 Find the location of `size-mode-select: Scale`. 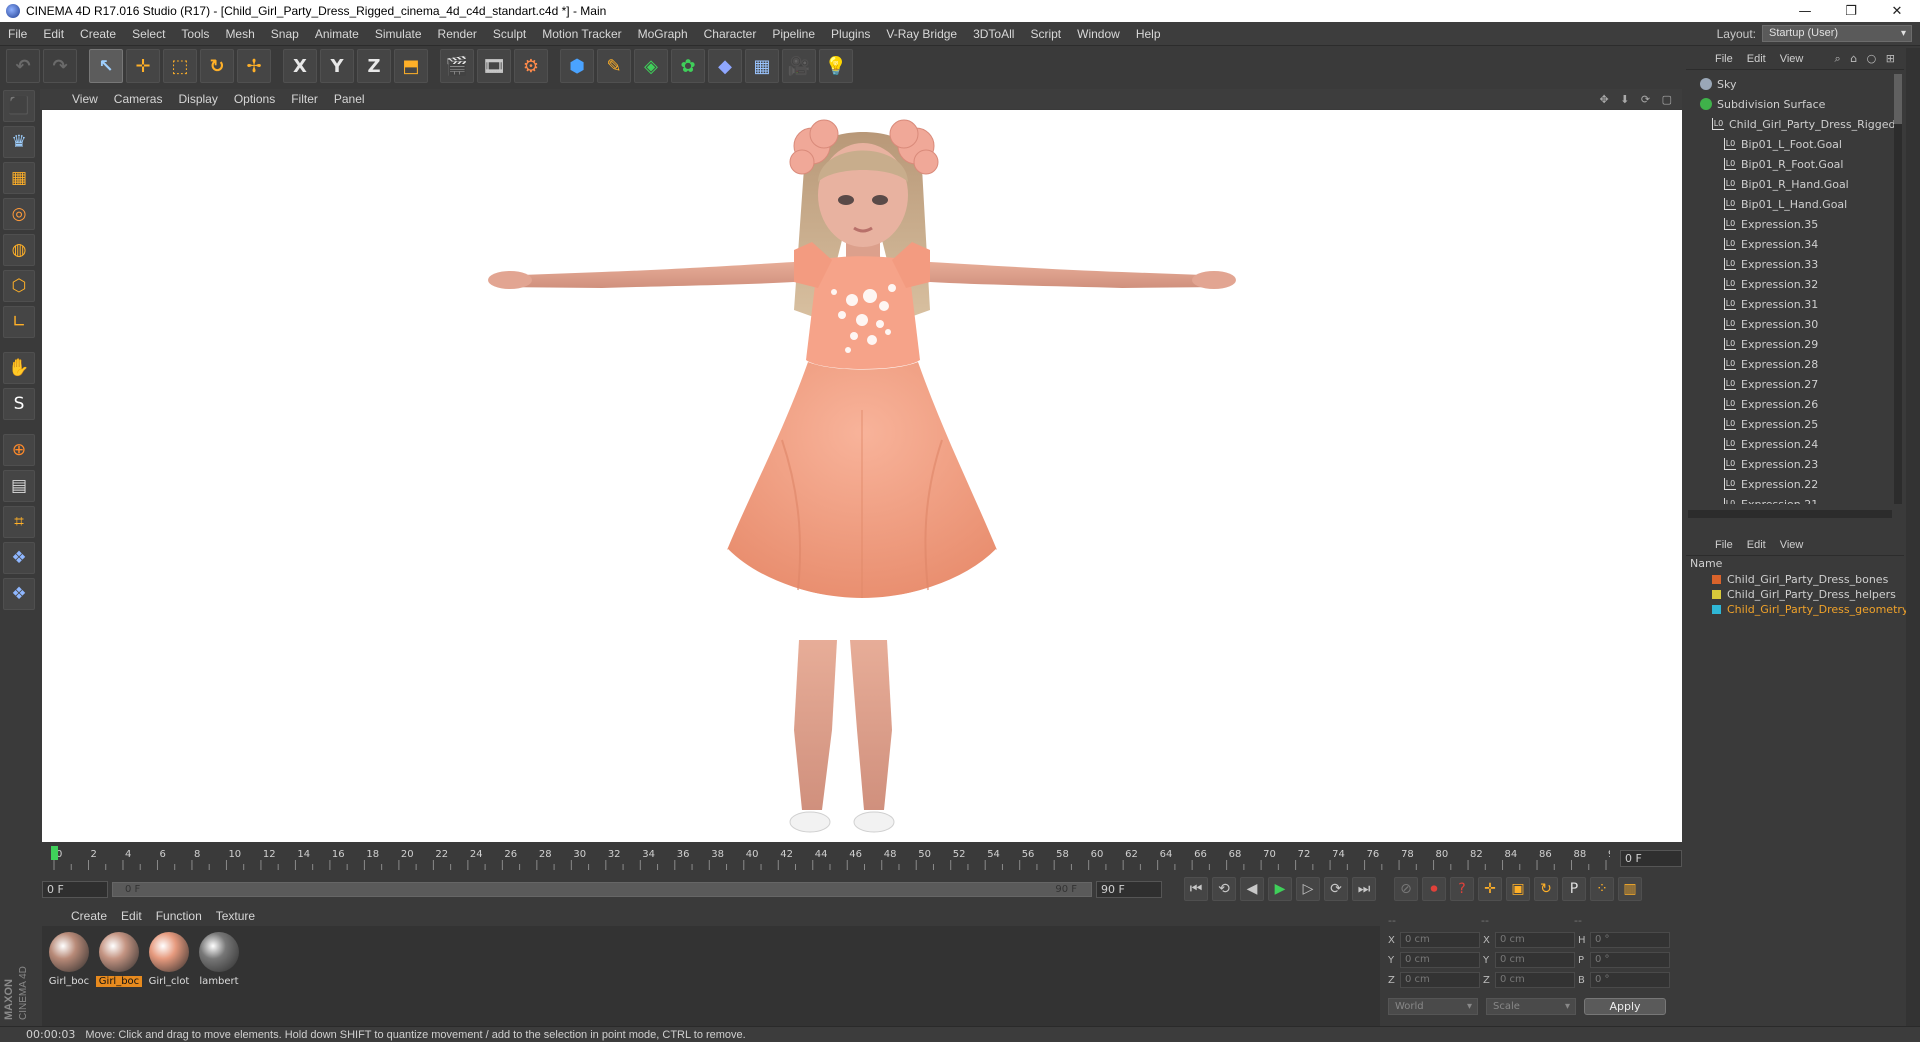

size-mode-select: Scale is located at coordinates (1531, 1006).